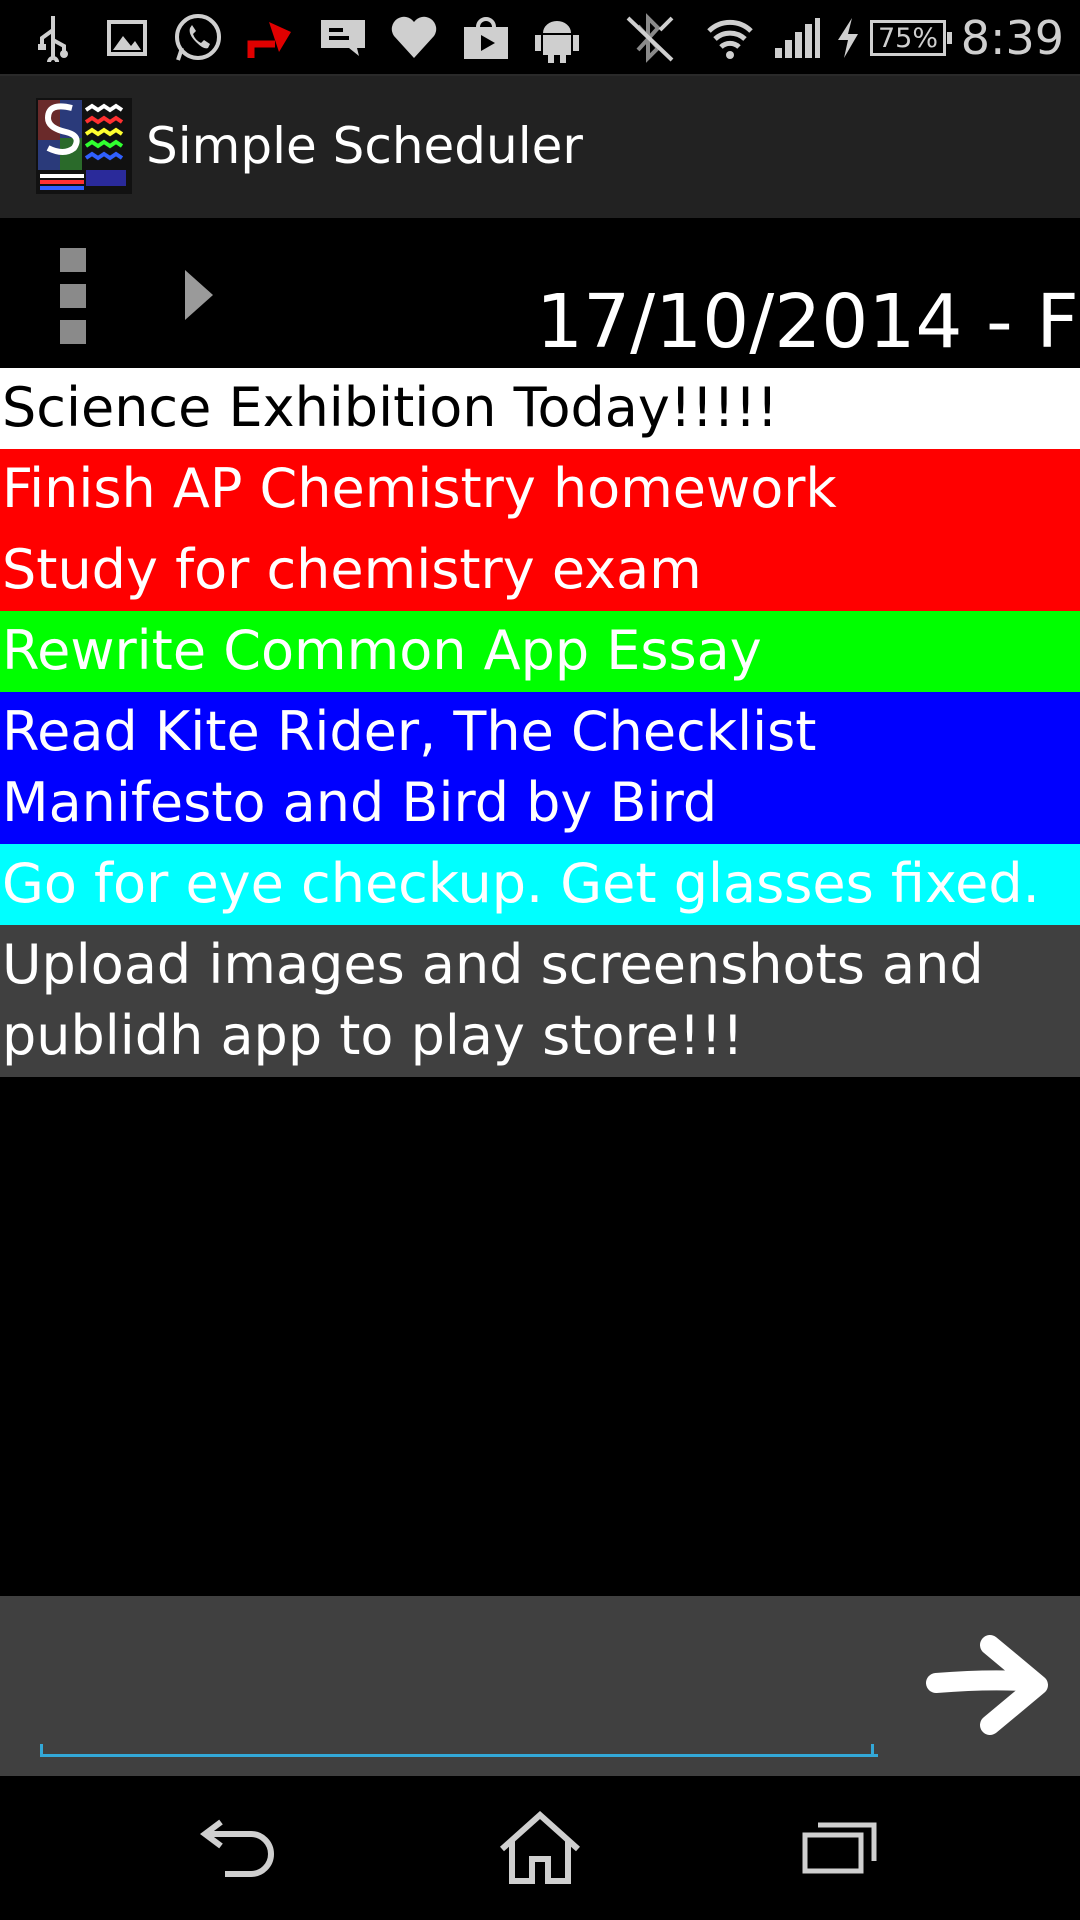 This screenshot has width=1080, height=1920. I want to click on heart-icon, so click(414, 38).